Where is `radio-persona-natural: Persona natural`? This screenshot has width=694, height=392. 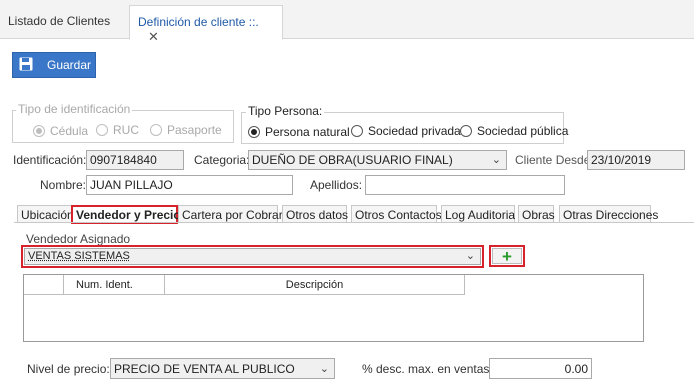 radio-persona-natural: Persona natural is located at coordinates (299, 131).